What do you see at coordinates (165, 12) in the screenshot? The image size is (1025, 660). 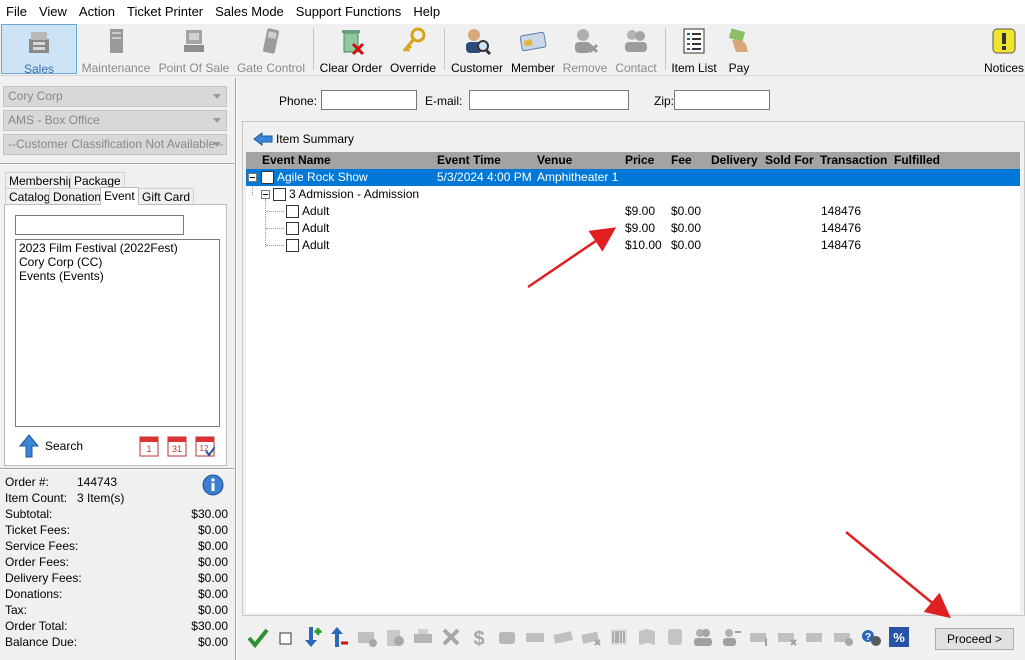 I see `menu-ticket-printer: Ticket Printer` at bounding box center [165, 12].